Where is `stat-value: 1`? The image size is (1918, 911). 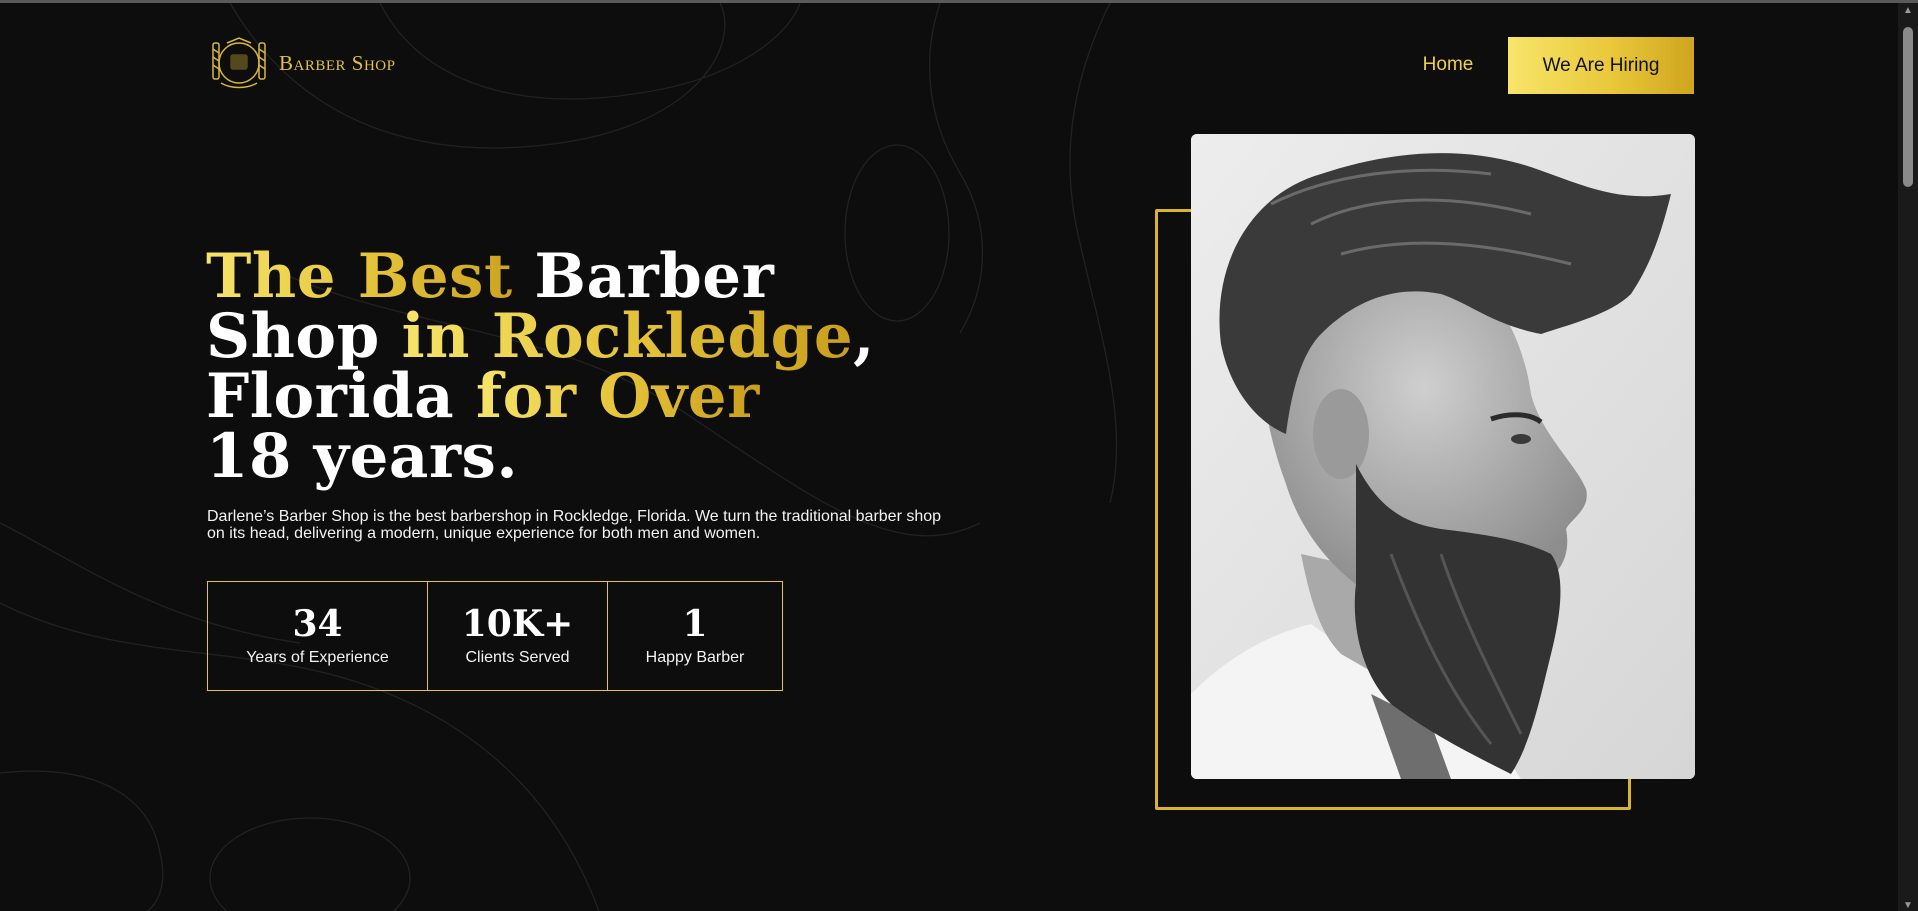
stat-value: 1 is located at coordinates (695, 624).